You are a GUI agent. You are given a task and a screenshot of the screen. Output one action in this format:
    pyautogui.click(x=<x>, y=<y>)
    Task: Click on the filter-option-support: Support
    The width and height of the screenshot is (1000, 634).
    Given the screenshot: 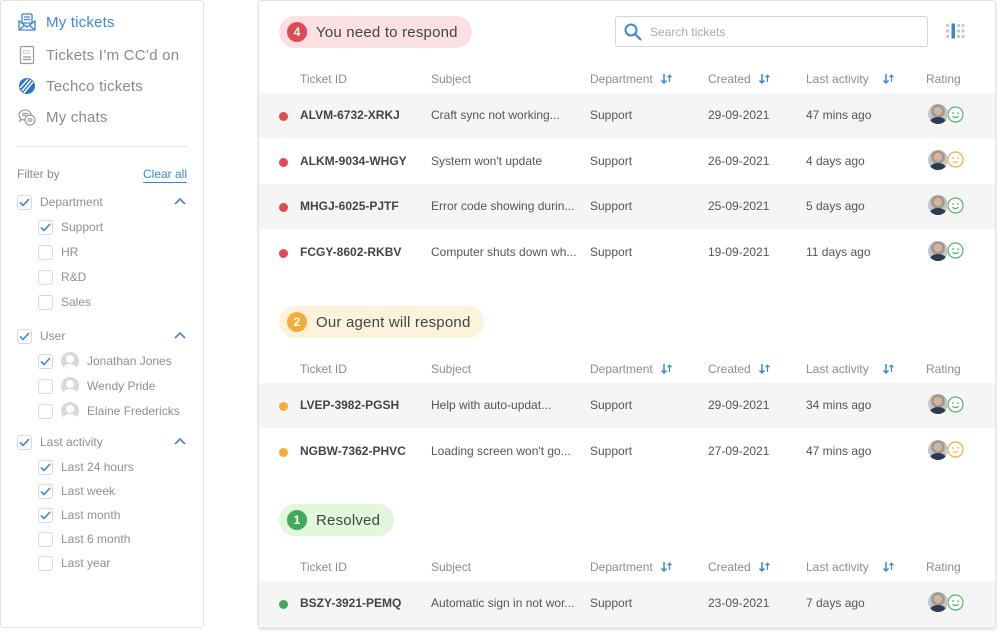 What is the action you would take?
    pyautogui.click(x=112, y=227)
    